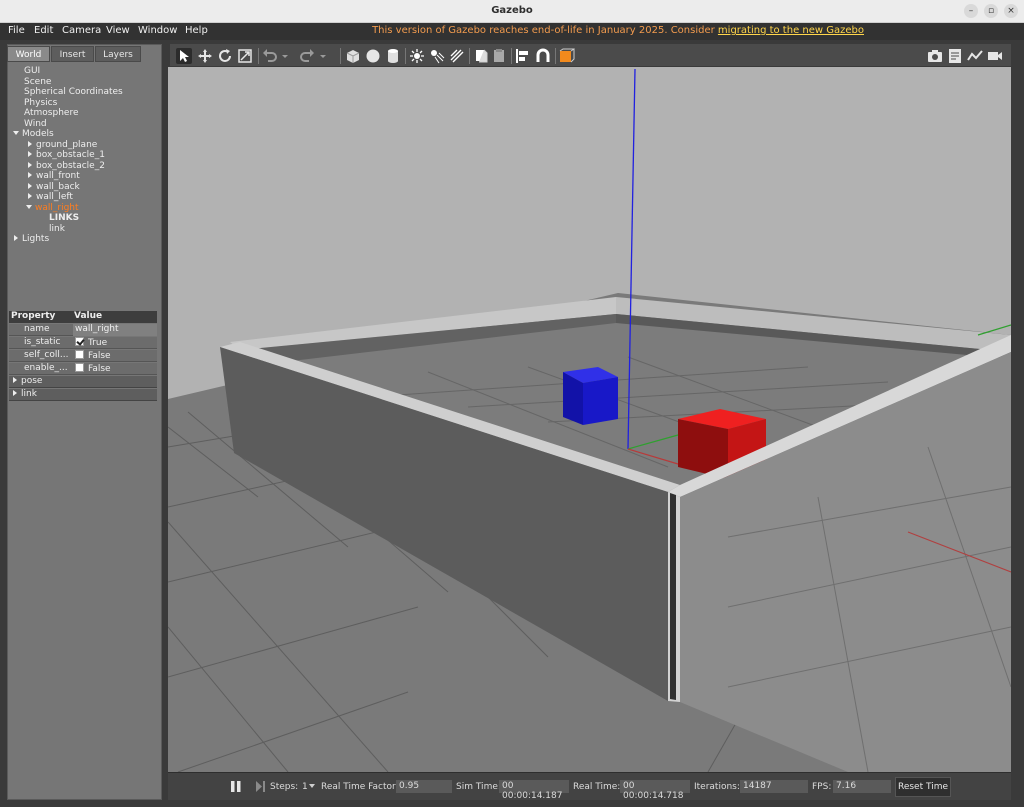 The height and width of the screenshot is (807, 1024). I want to click on tree-item-atmosphere: Atmosphere, so click(51, 113).